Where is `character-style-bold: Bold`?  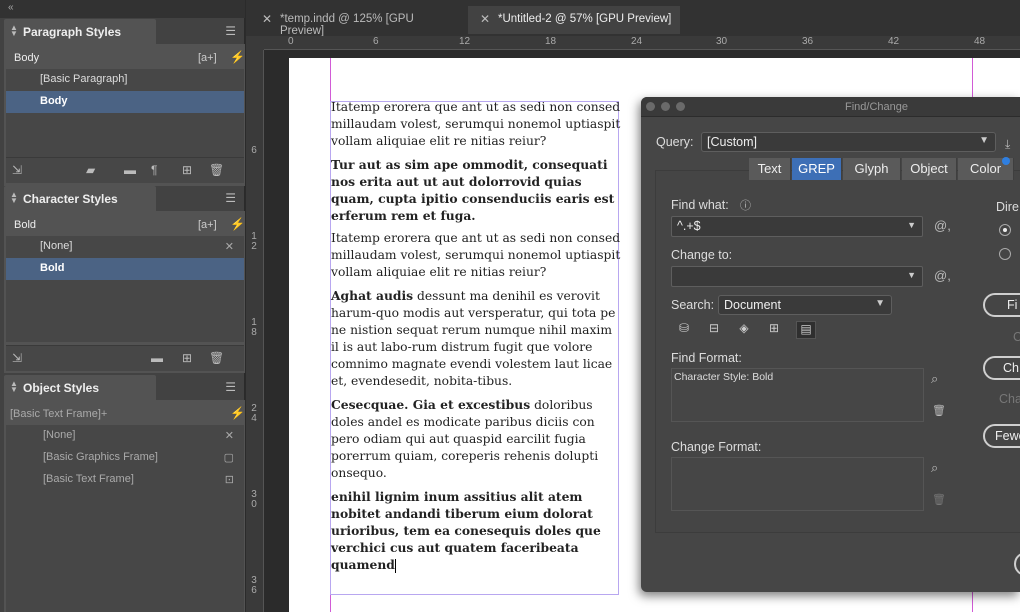 character-style-bold: Bold is located at coordinates (125, 269).